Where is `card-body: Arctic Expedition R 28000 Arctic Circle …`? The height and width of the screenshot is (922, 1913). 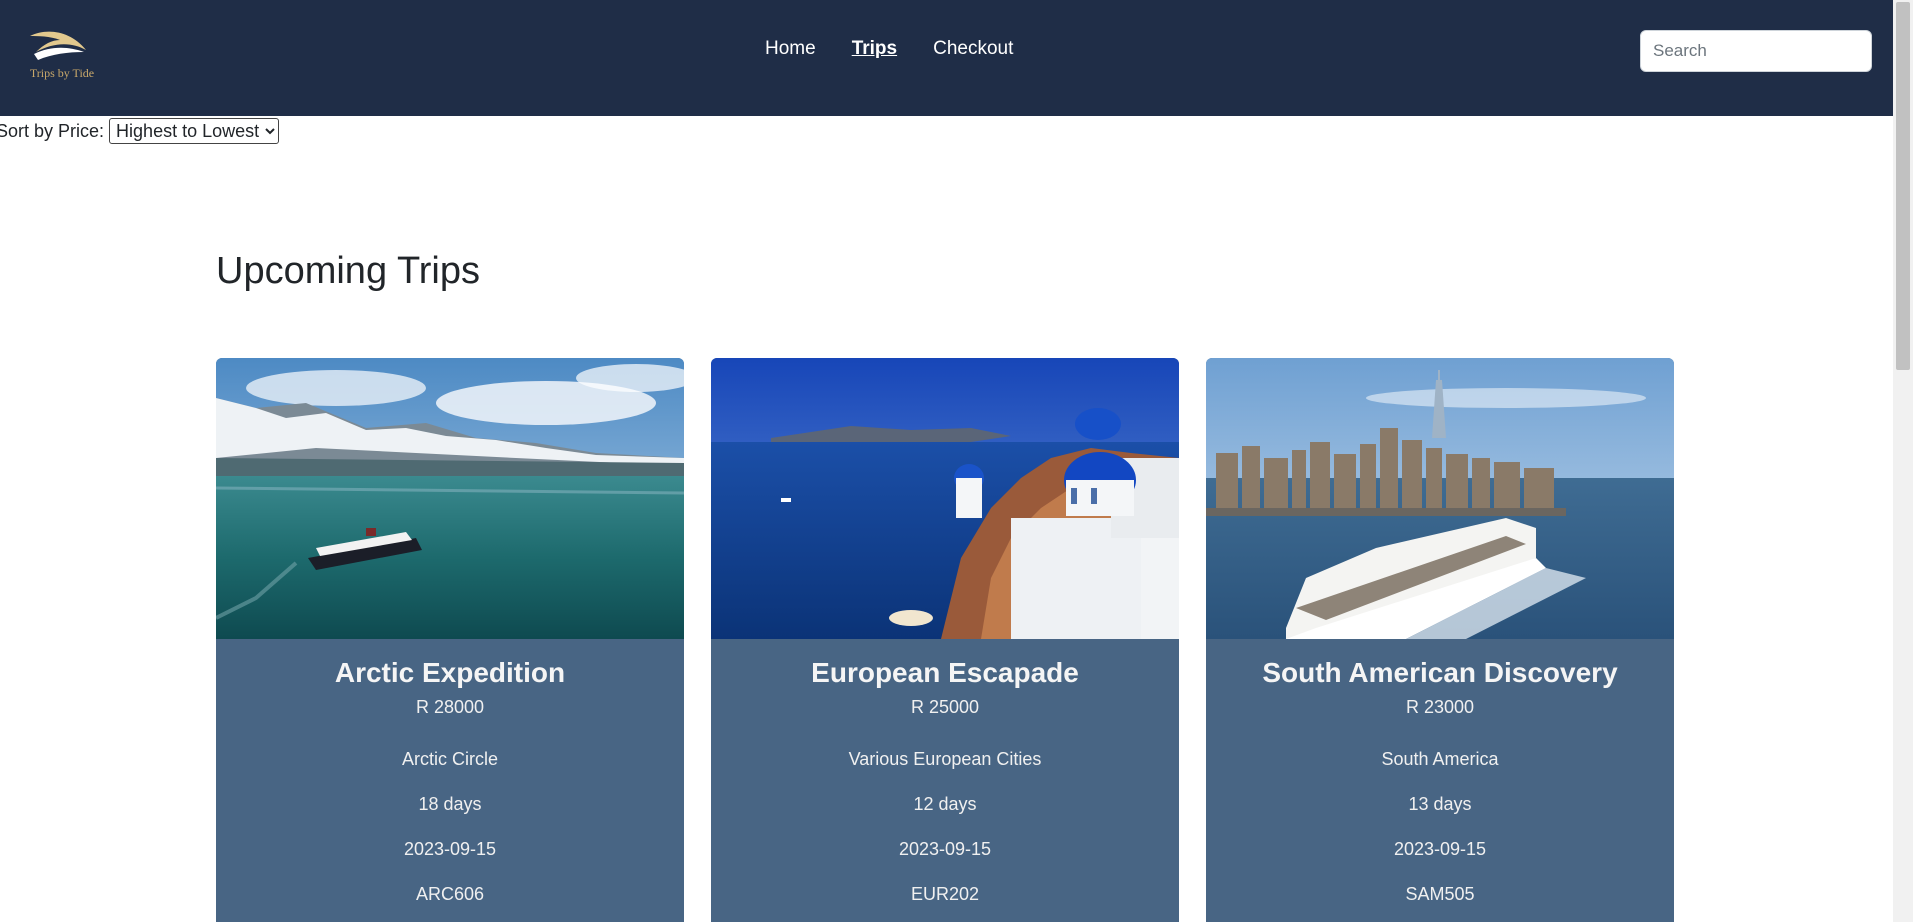 card-body: Arctic Expedition R 28000 Arctic Circle … is located at coordinates (450, 781).